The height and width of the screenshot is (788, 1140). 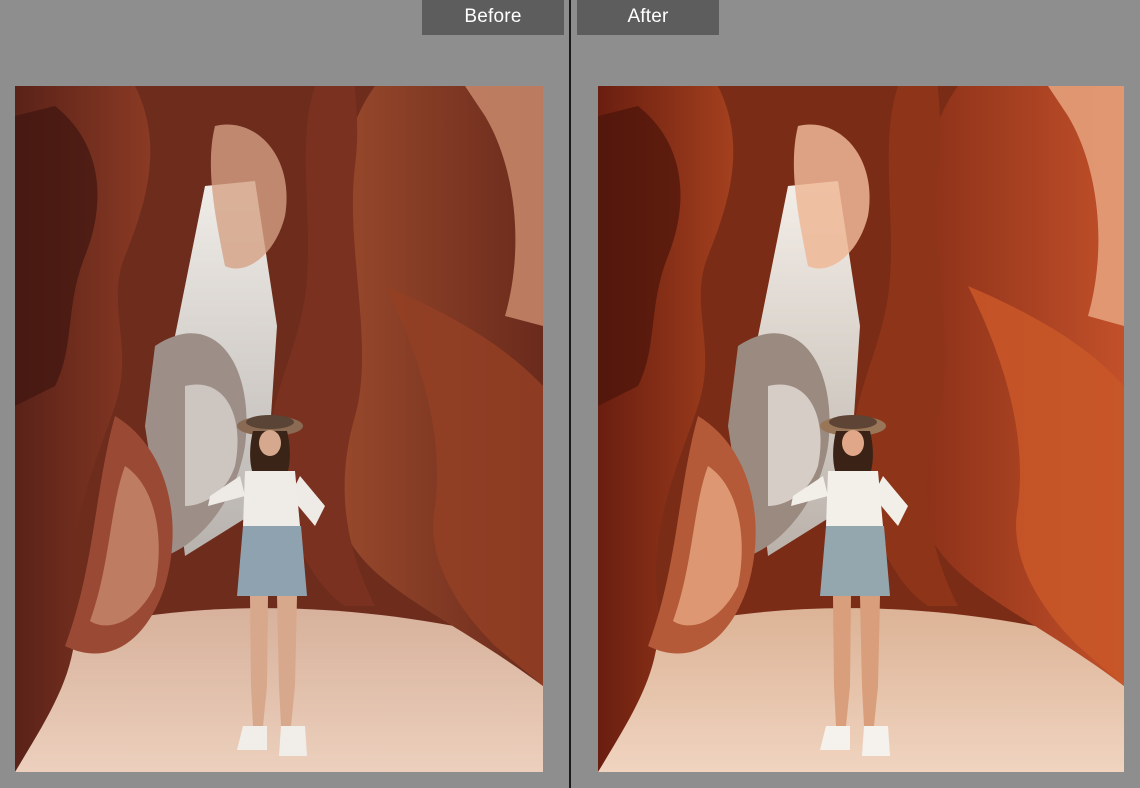 I want to click on after-label: After, so click(x=648, y=17).